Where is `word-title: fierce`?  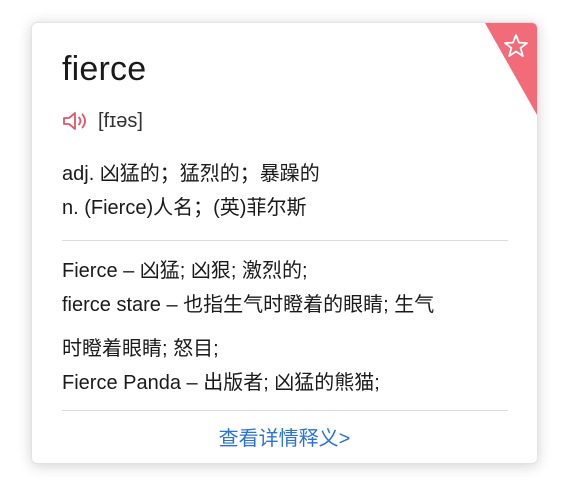 word-title: fierce is located at coordinates (104, 69).